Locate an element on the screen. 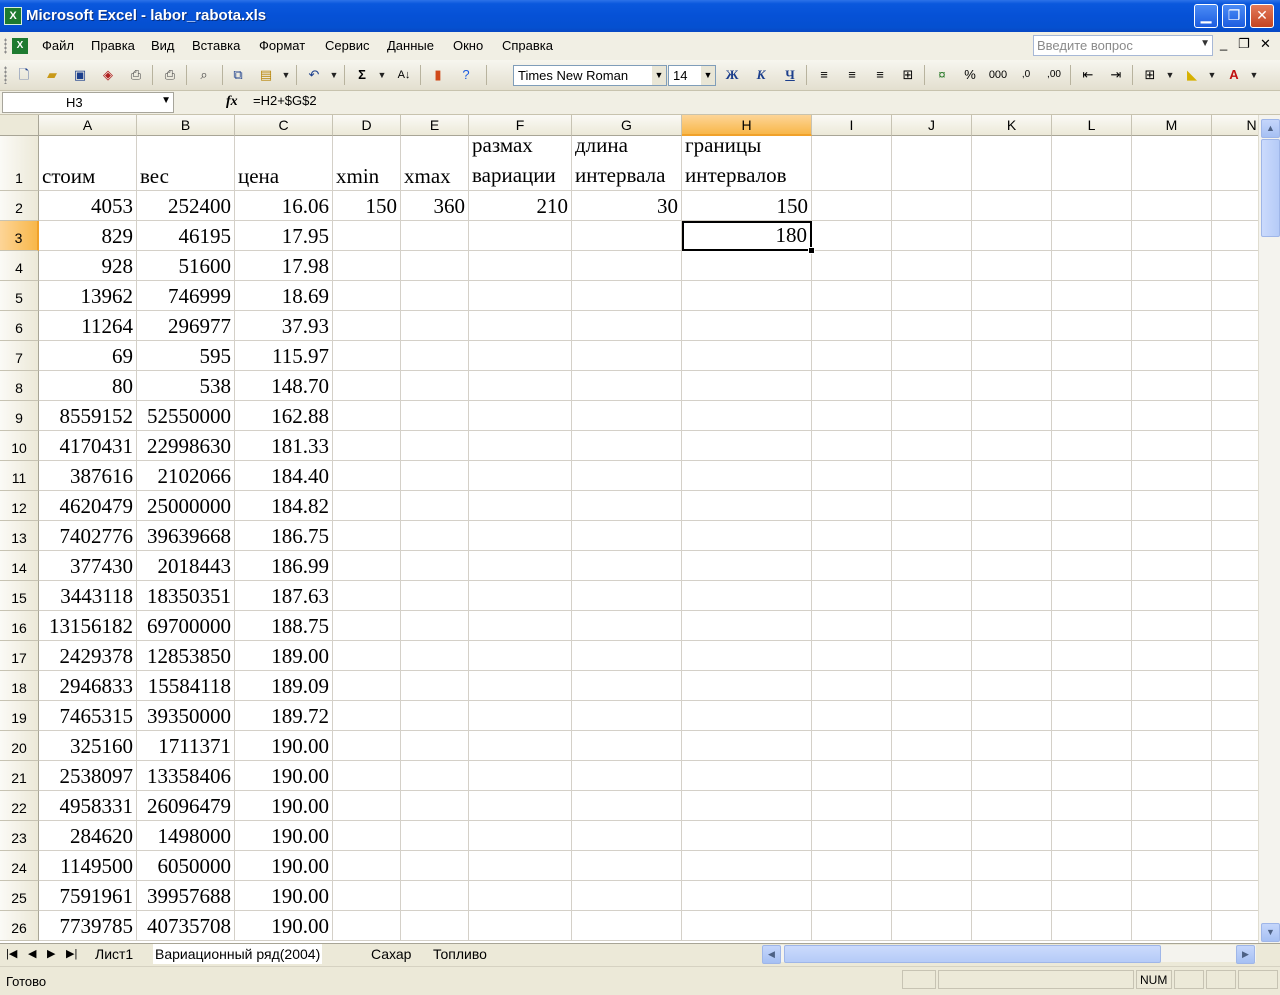  select-all-corner is located at coordinates (19, 125).